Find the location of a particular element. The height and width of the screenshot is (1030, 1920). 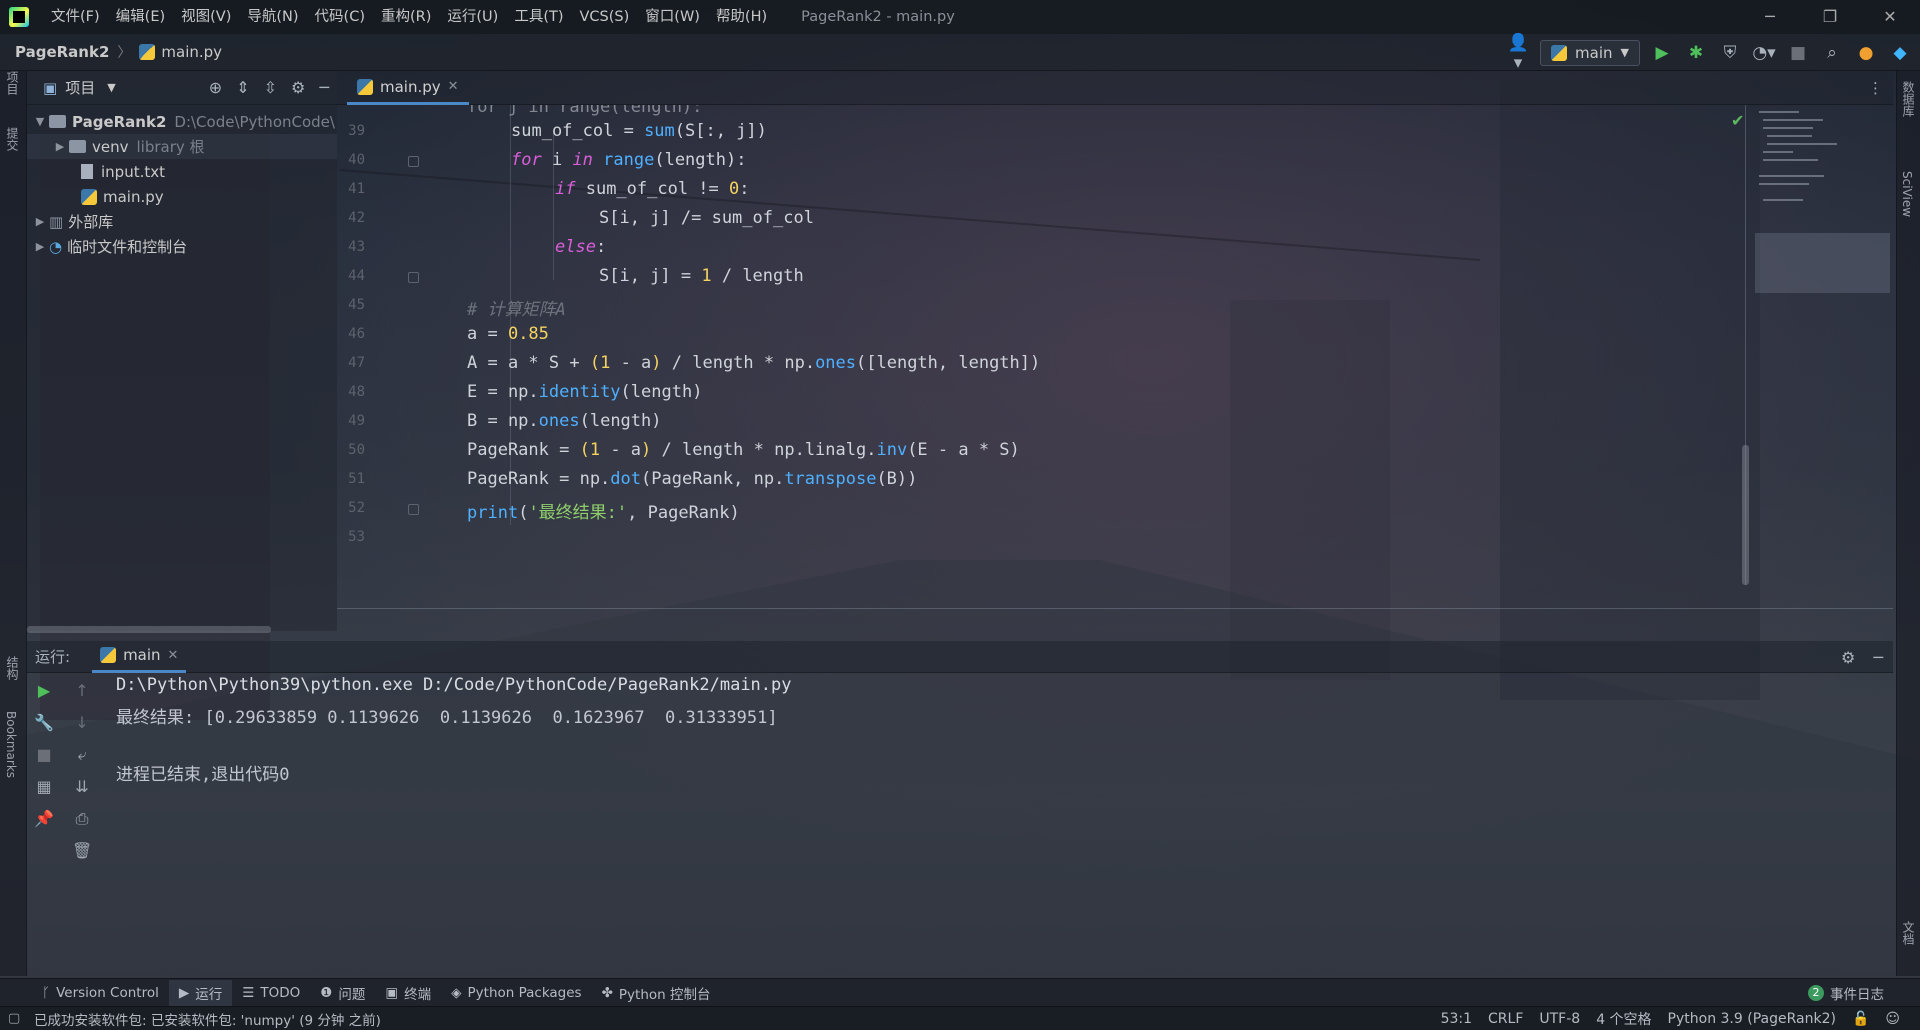

menu-vcs: VCS(S) is located at coordinates (605, 17).